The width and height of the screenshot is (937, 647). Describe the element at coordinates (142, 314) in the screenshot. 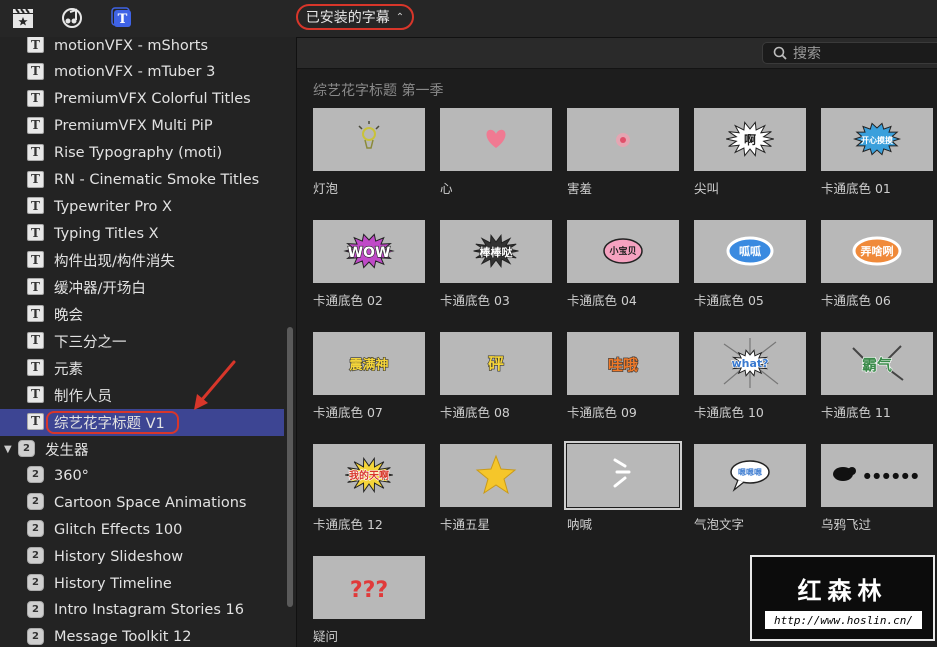

I see `sidebar-item: T 晚会` at that location.